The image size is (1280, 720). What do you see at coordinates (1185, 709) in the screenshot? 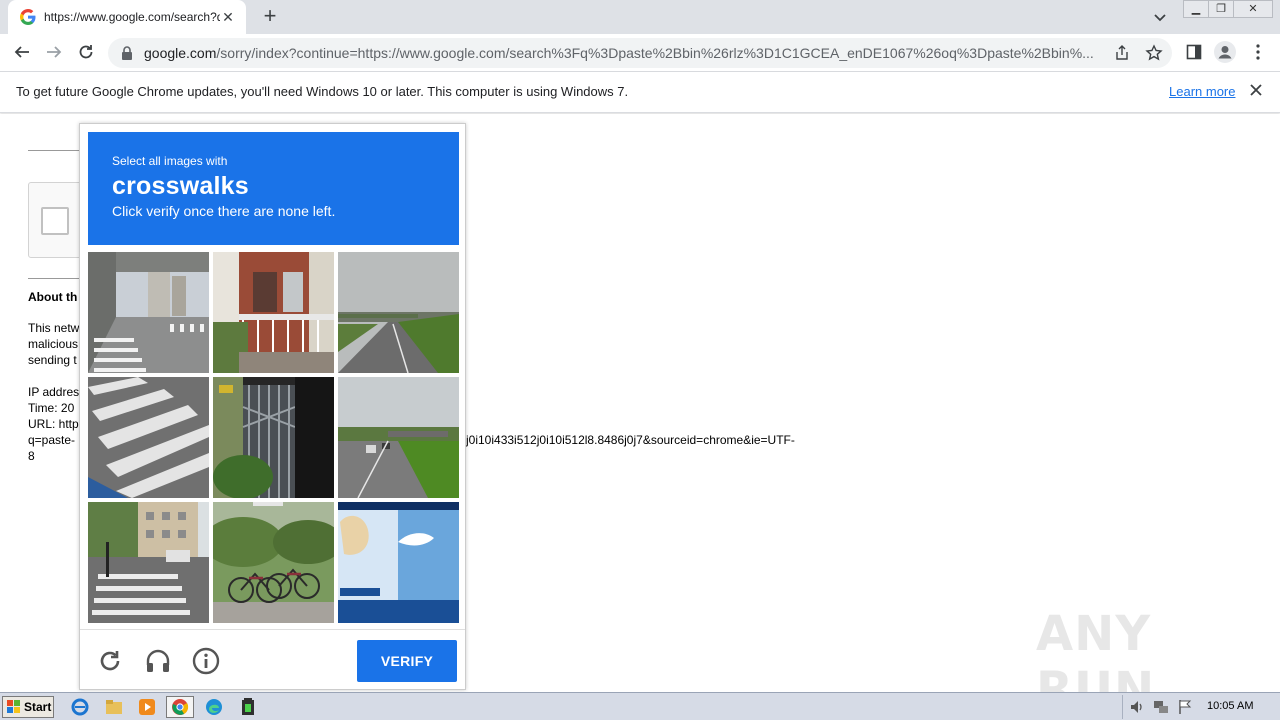
I see `action-center-flag-icon` at bounding box center [1185, 709].